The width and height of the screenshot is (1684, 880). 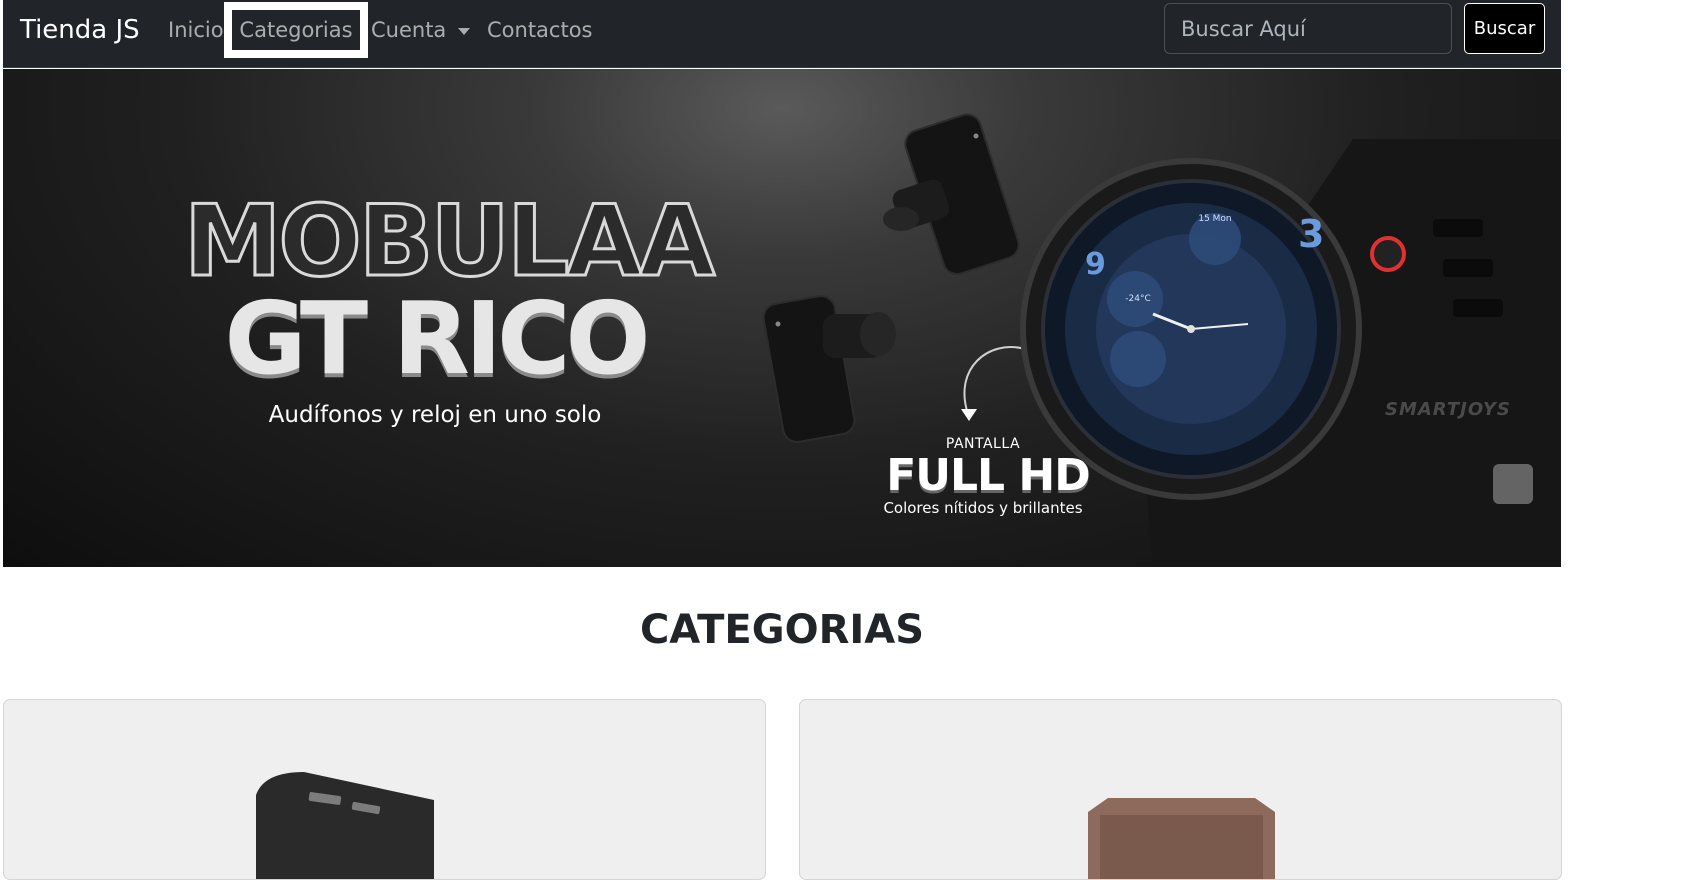 What do you see at coordinates (1180, 789) in the screenshot?
I see `category-card-watch-strap` at bounding box center [1180, 789].